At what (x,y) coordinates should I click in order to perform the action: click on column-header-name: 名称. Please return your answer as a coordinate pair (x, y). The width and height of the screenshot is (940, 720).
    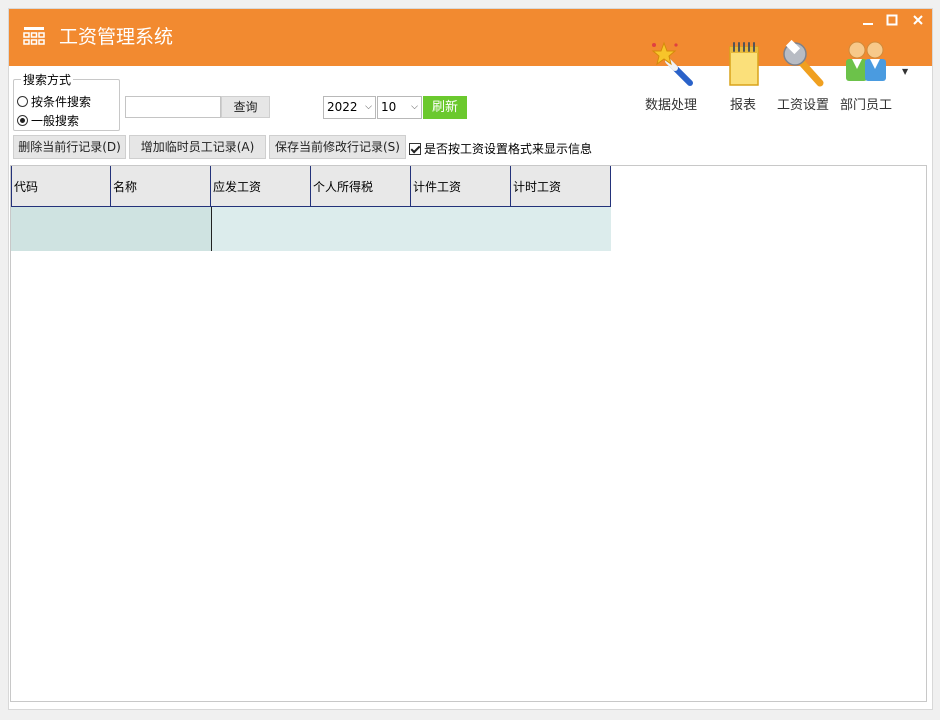
    Looking at the image, I should click on (161, 186).